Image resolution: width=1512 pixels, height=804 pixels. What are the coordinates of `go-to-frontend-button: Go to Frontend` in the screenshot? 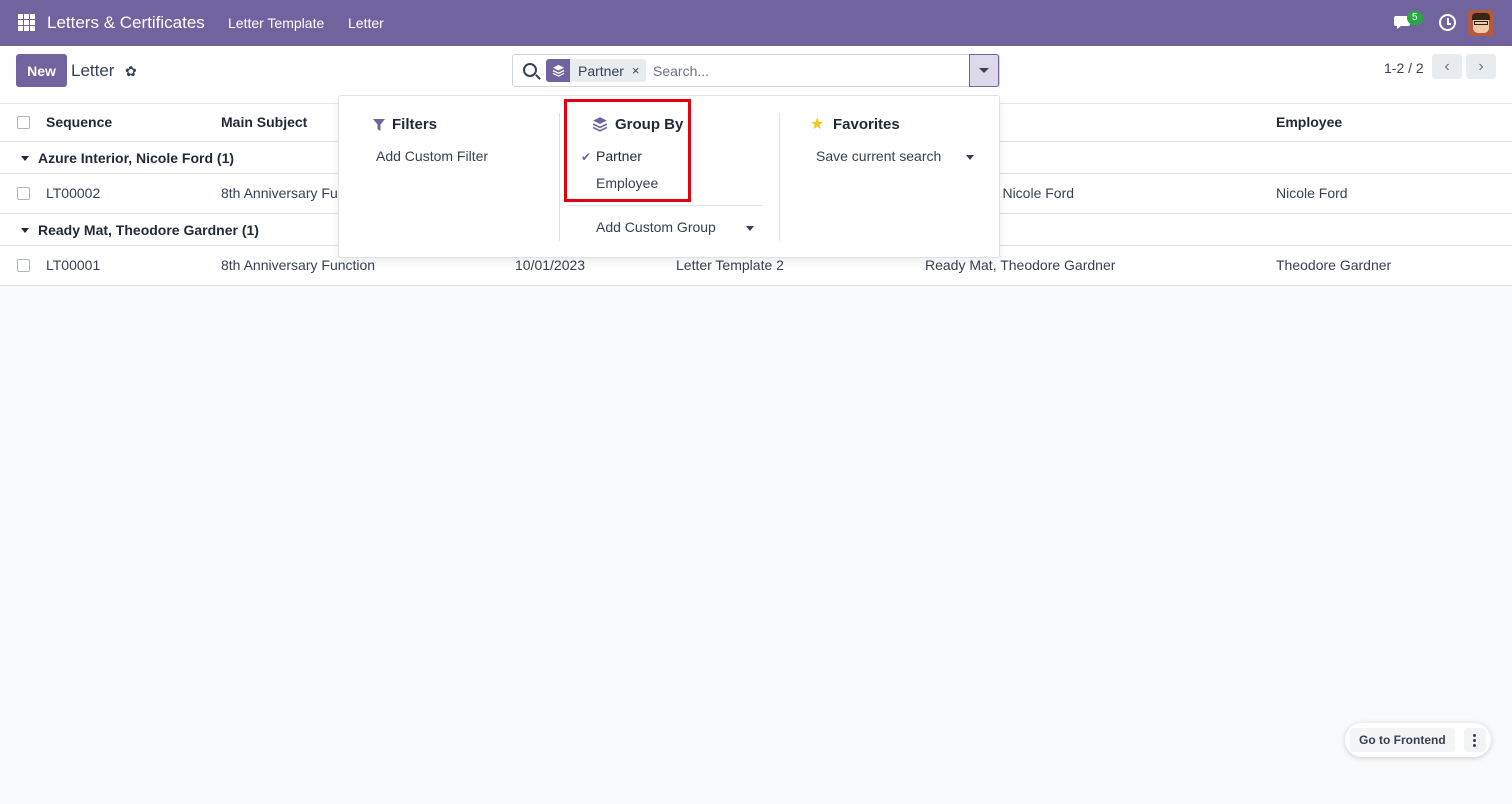 It's located at (1402, 740).